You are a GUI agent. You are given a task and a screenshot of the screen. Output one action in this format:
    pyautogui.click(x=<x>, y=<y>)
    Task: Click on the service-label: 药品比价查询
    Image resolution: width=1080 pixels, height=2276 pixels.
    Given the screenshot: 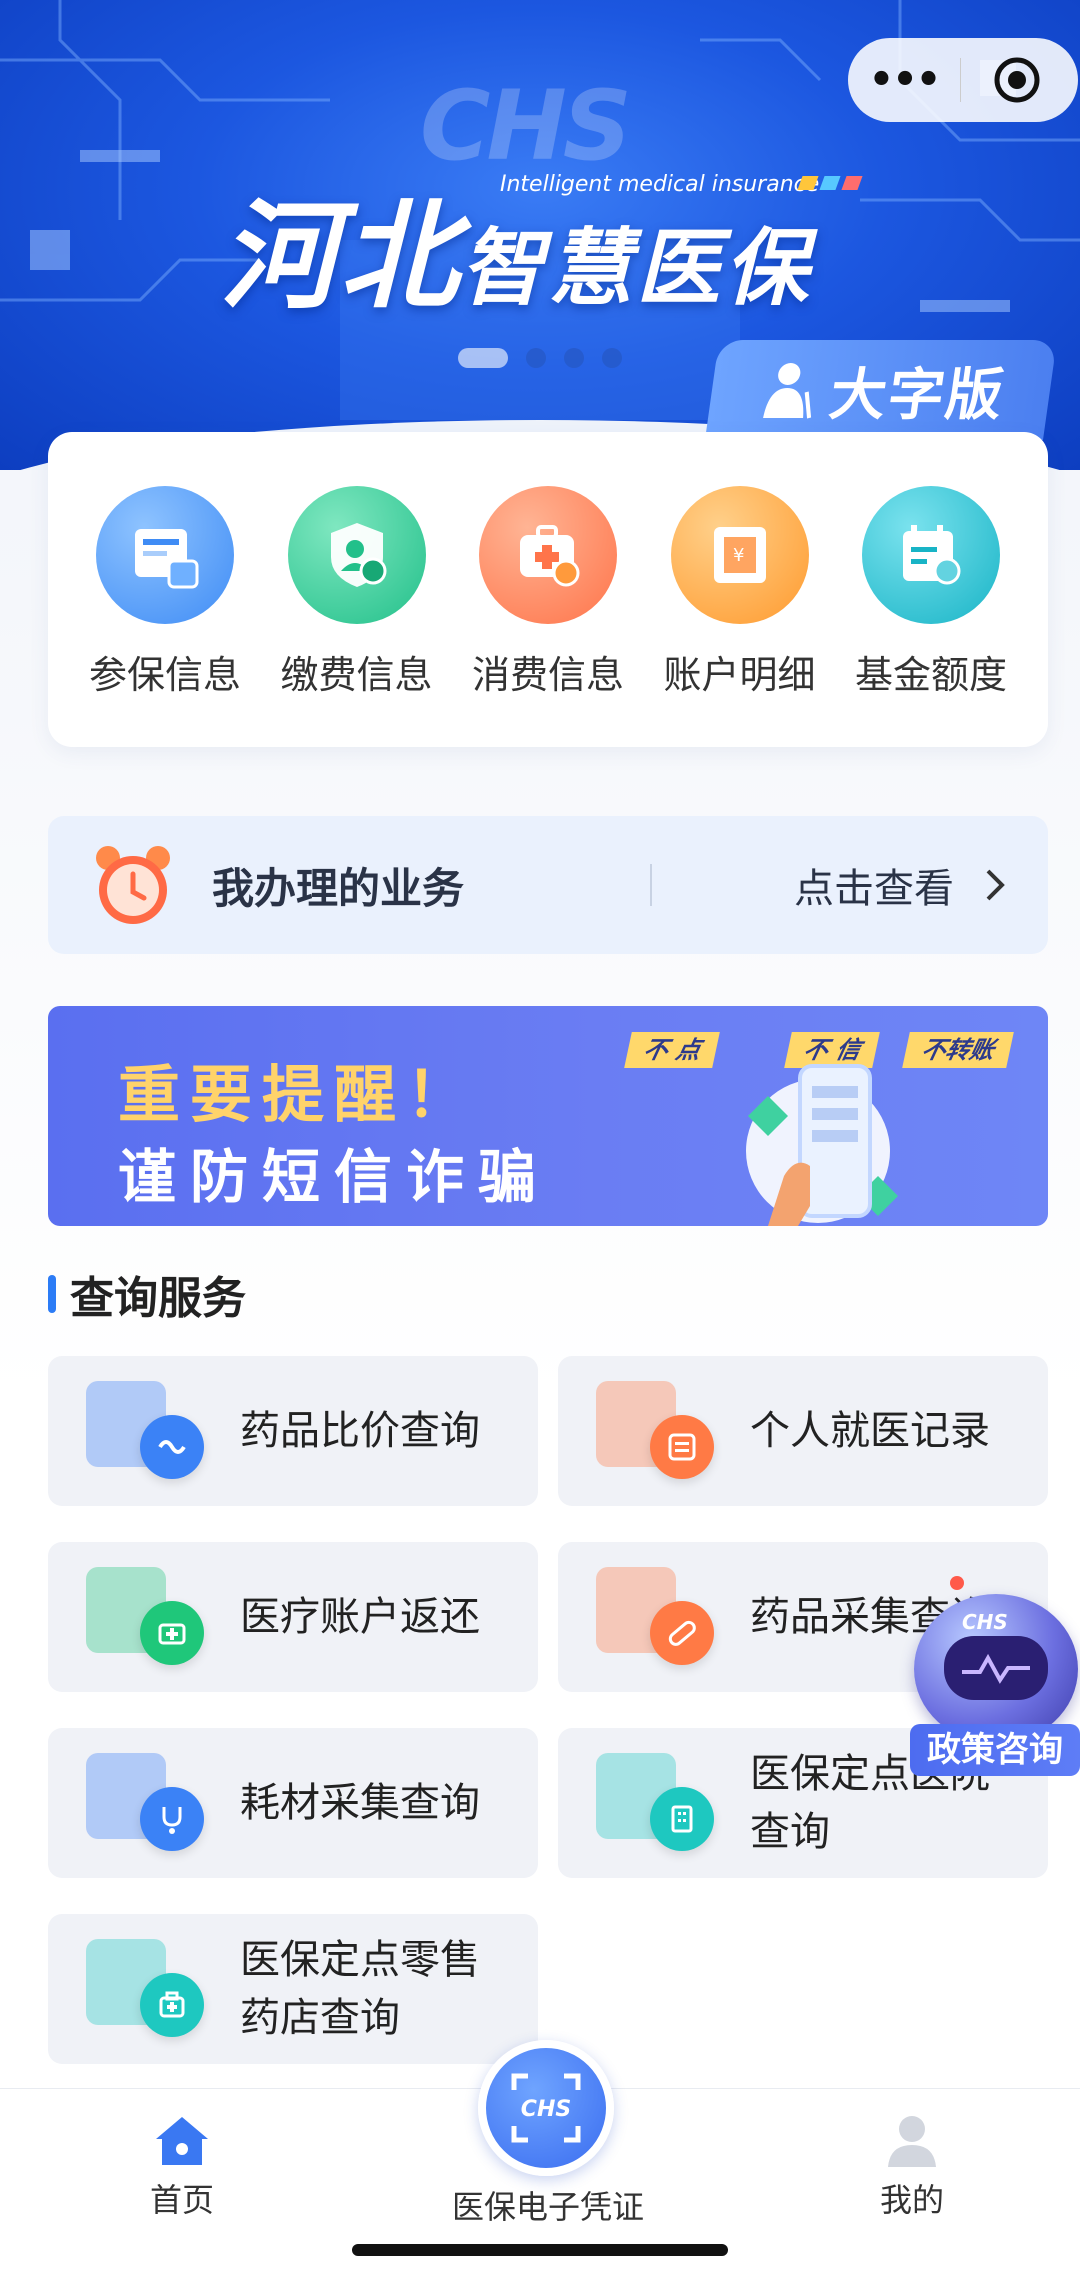 What is the action you would take?
    pyautogui.click(x=360, y=1431)
    